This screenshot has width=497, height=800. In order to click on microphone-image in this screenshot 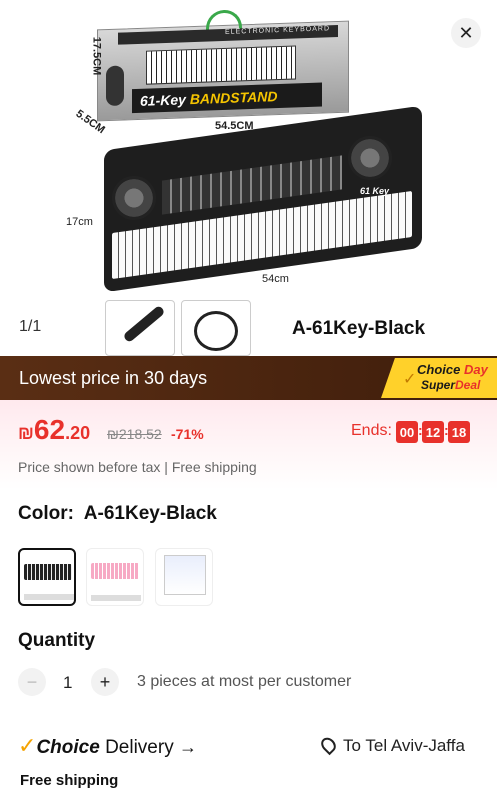, I will do `click(115, 86)`.